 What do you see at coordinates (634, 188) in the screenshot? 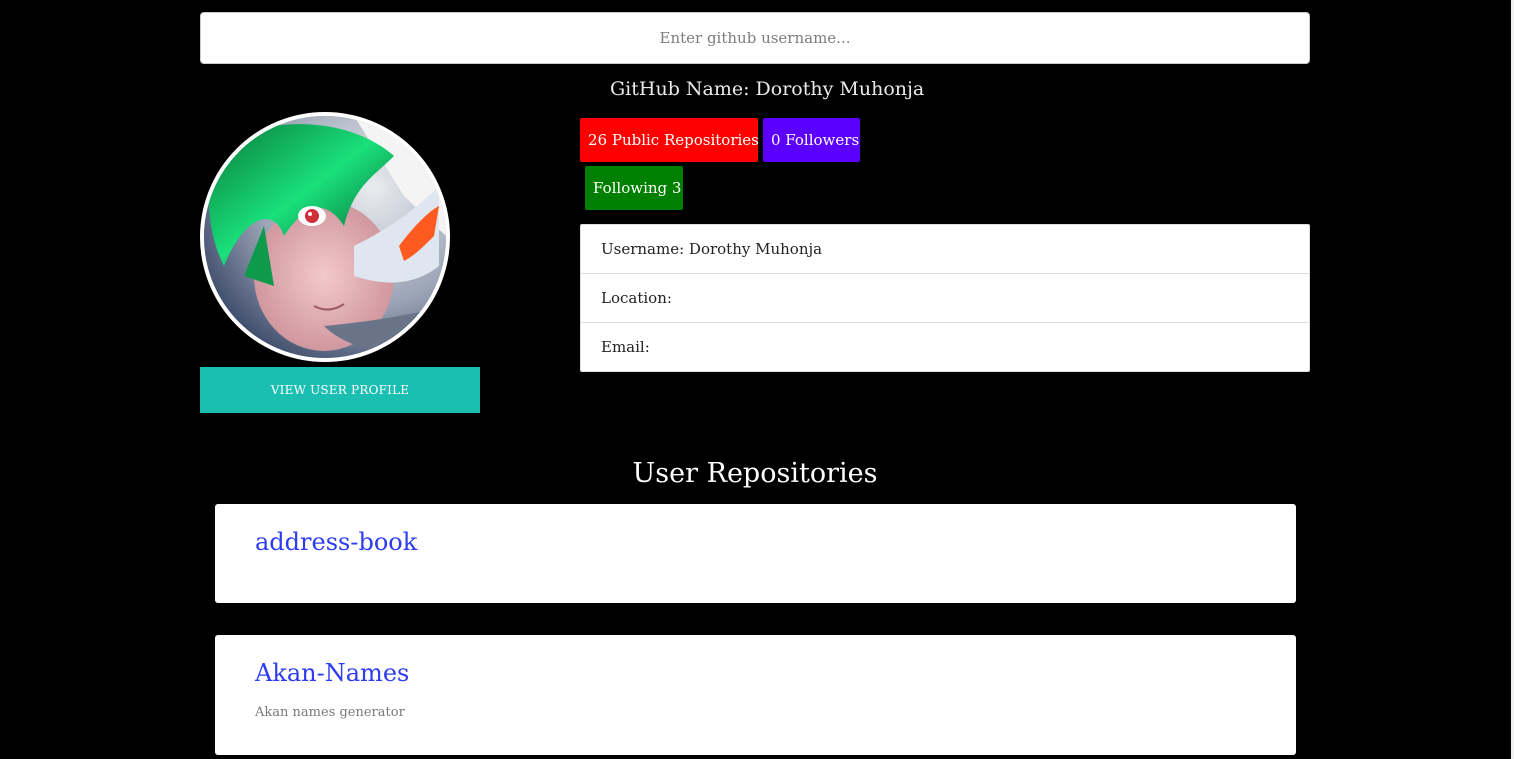
I see `following-badge: Following 3` at bounding box center [634, 188].